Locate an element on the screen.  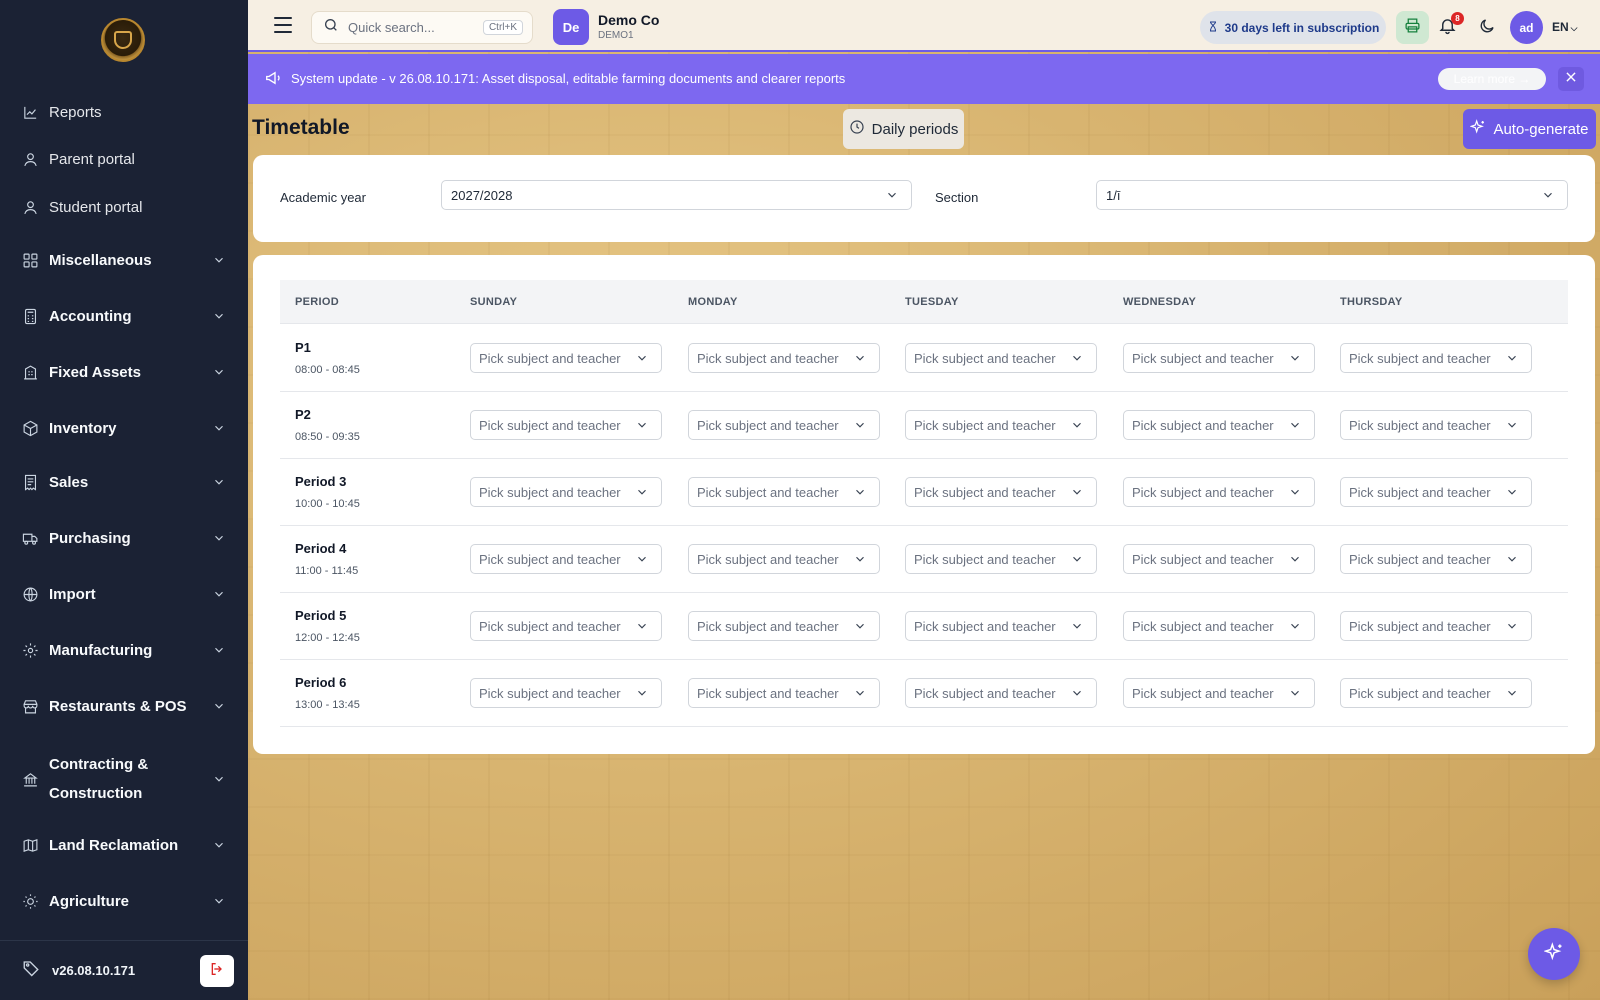
sidebar-item: Reports is located at coordinates (124, 112).